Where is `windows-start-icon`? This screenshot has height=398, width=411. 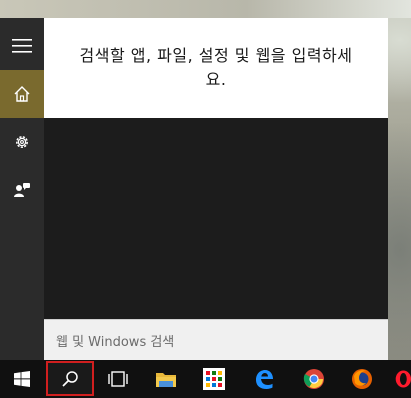 windows-start-icon is located at coordinates (22, 379).